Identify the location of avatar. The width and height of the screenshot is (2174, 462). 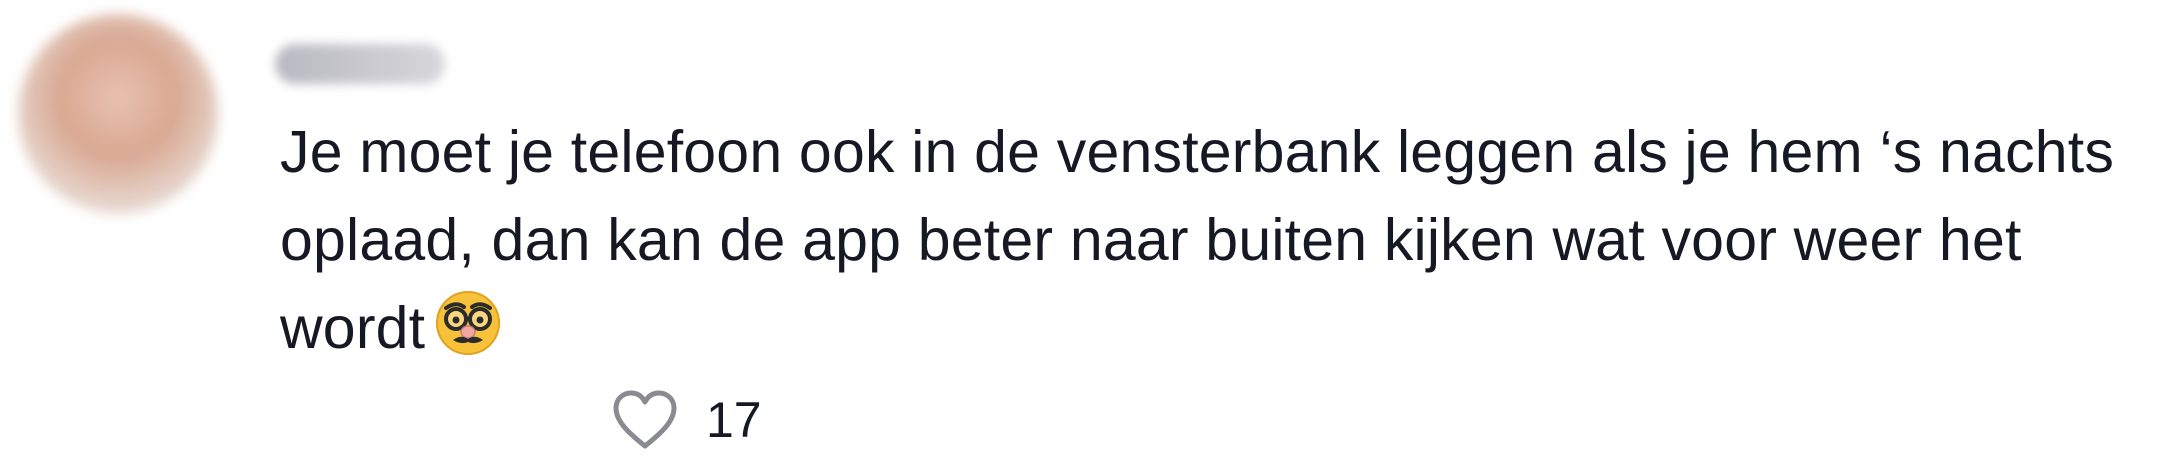
(118, 114).